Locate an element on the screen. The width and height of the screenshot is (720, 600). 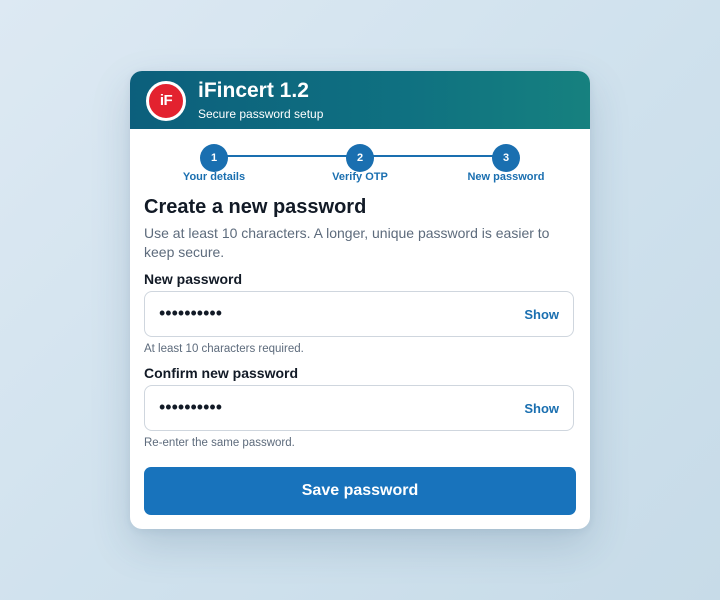
save-password-button: Save password is located at coordinates (360, 491).